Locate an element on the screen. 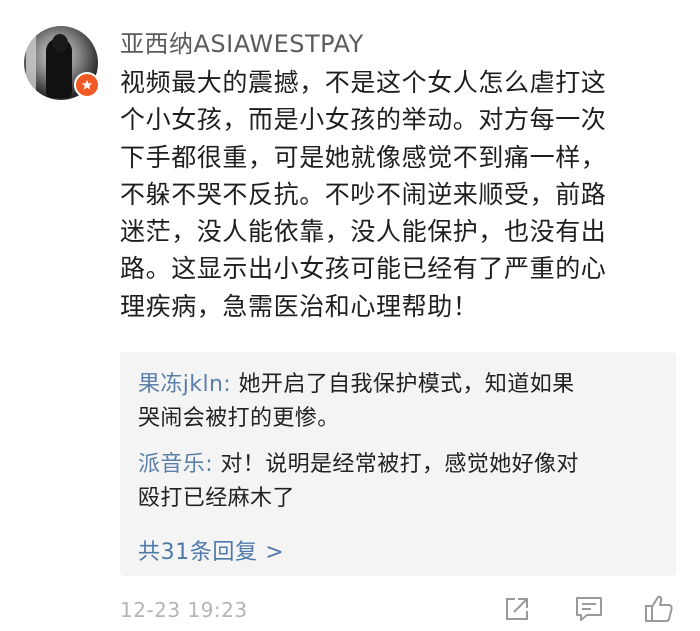 Image resolution: width=700 pixels, height=631 pixels. post-timestamp: 12-23 19:23 is located at coordinates (184, 610).